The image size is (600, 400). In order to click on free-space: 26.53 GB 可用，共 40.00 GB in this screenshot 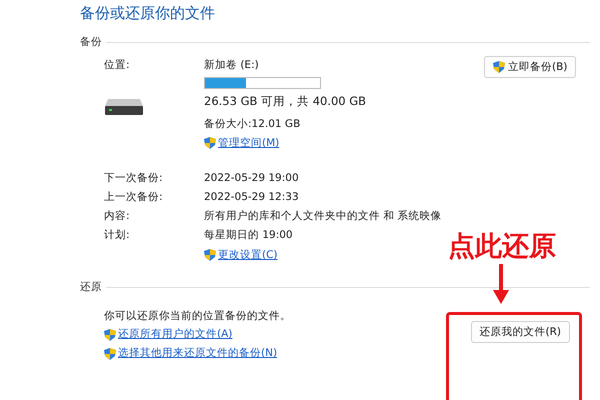, I will do `click(286, 101)`.